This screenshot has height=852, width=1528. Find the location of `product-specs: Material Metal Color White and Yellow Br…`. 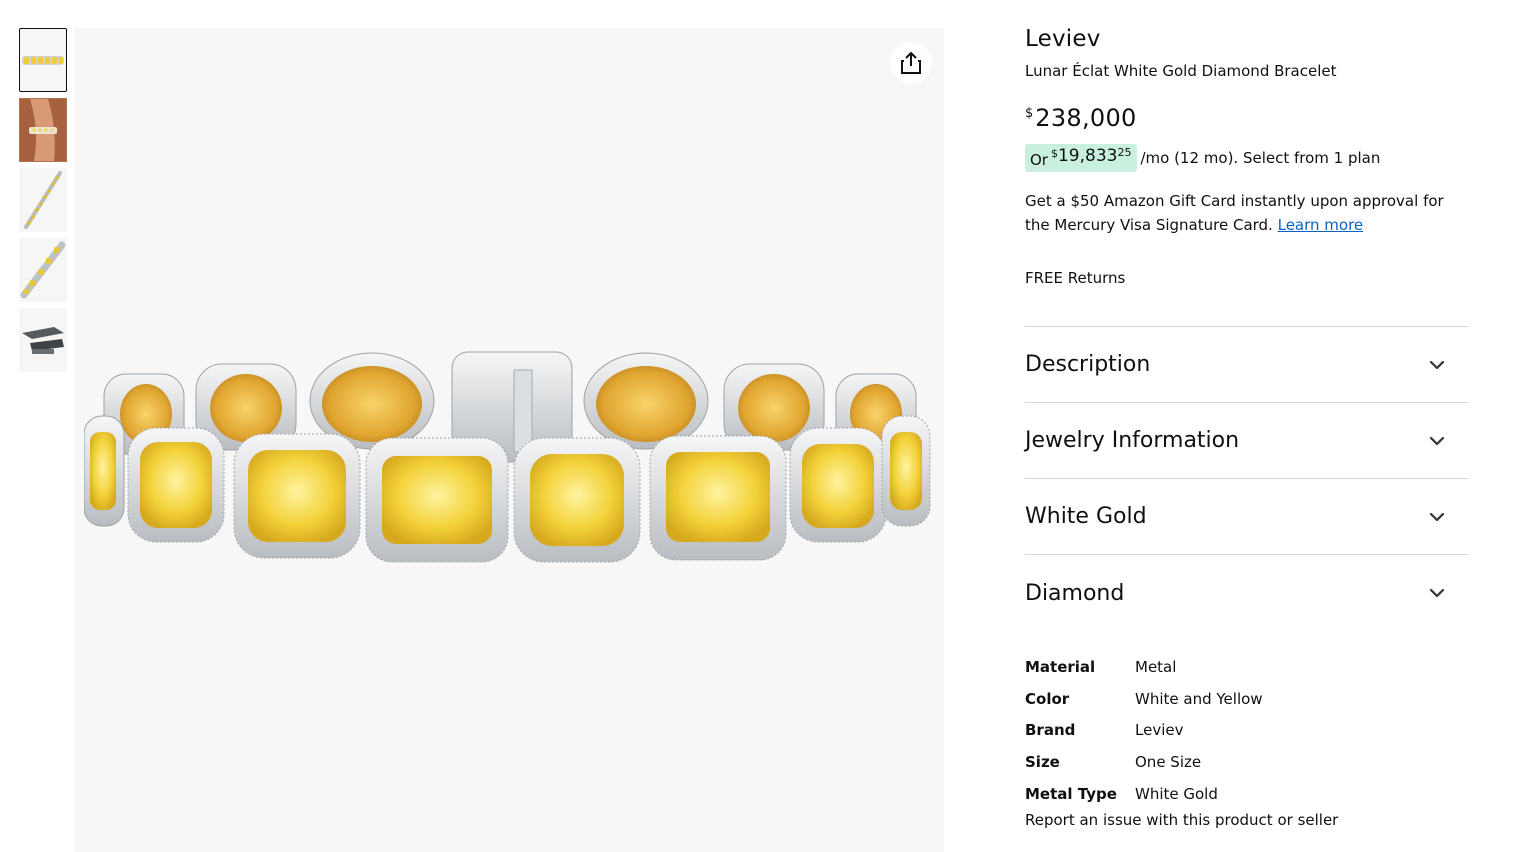

product-specs: Material Metal Color White and Yellow Br… is located at coordinates (1247, 730).